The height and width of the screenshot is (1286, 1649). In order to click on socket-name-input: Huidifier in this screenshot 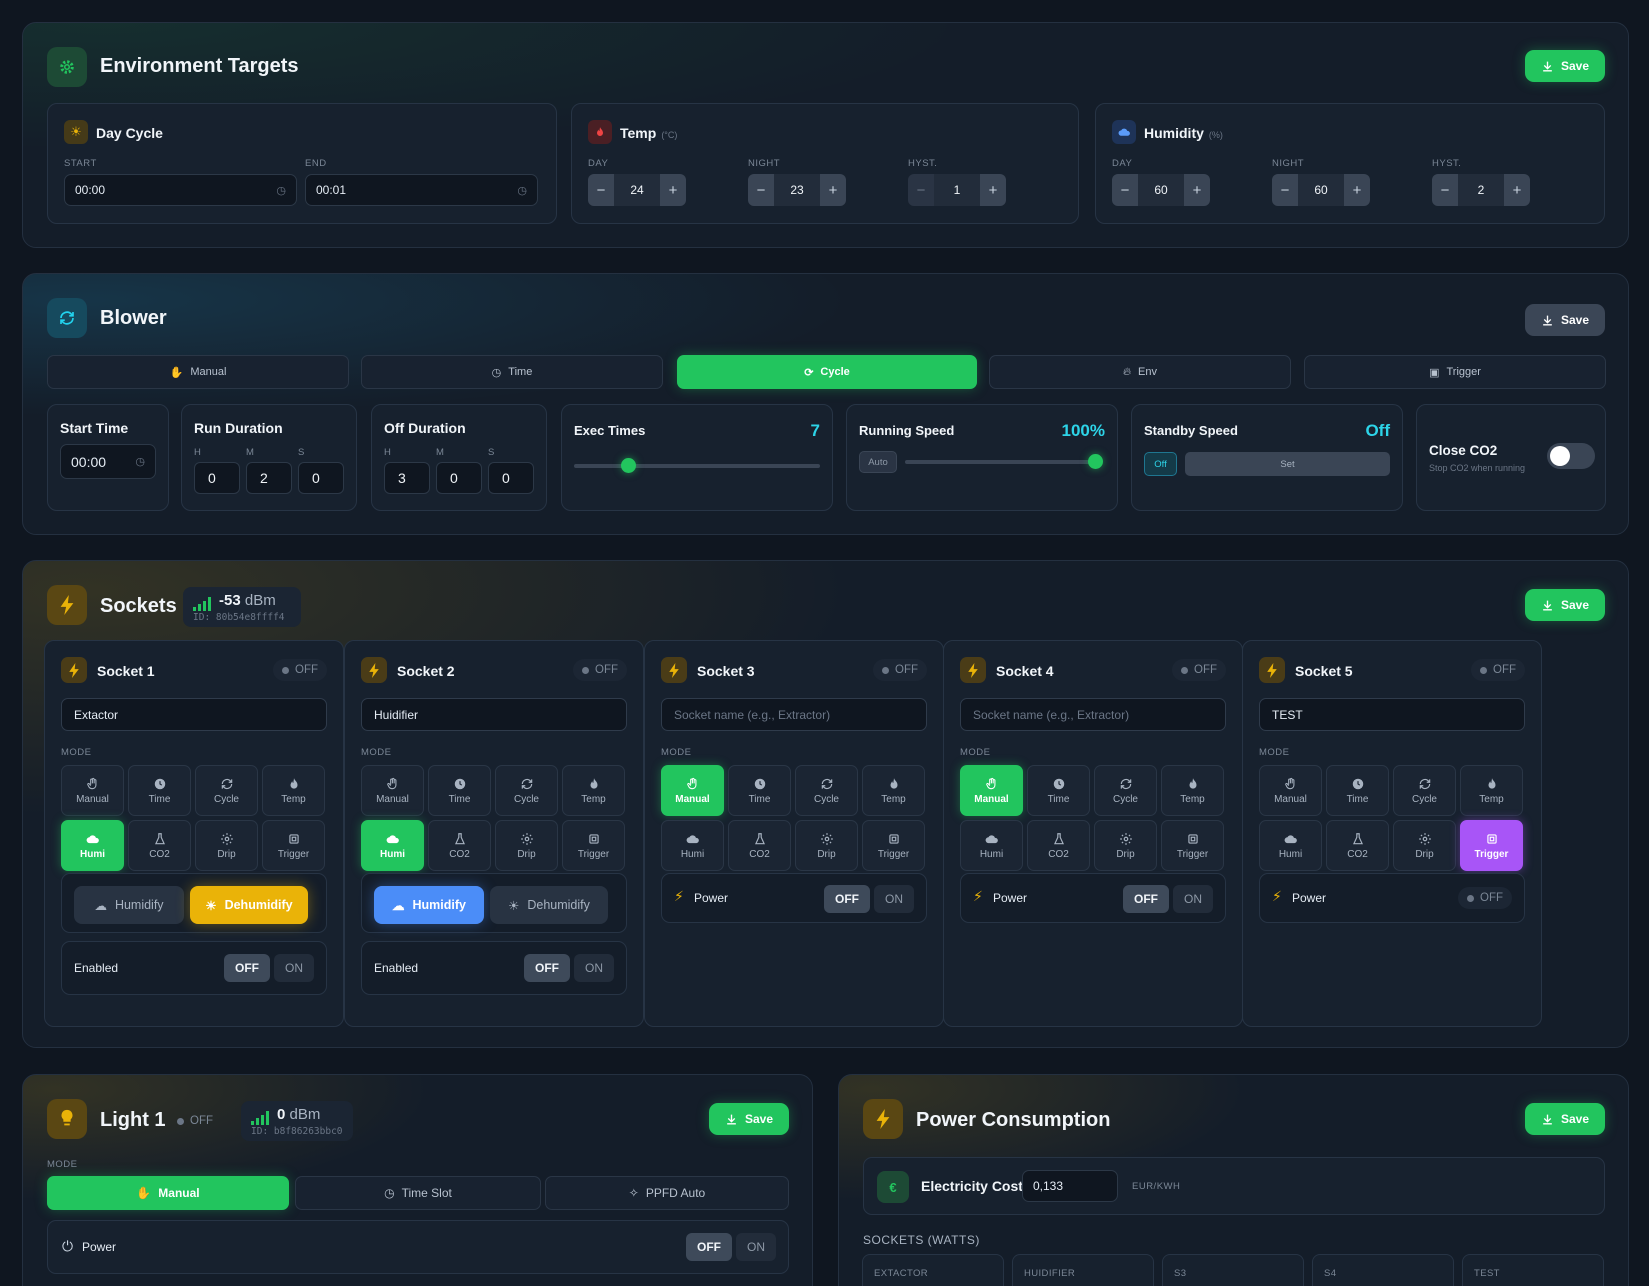, I will do `click(494, 714)`.